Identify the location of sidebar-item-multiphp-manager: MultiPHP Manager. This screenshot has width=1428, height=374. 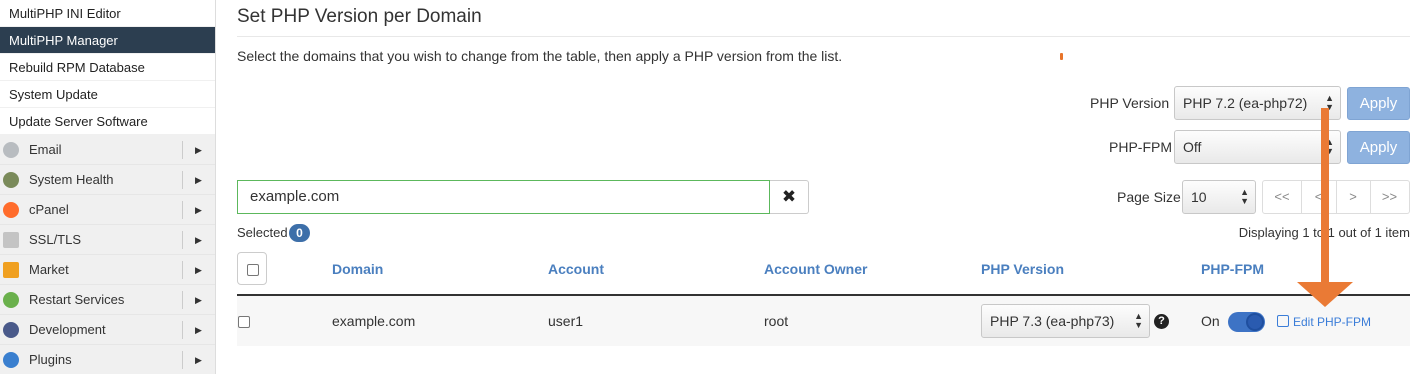
(107, 40).